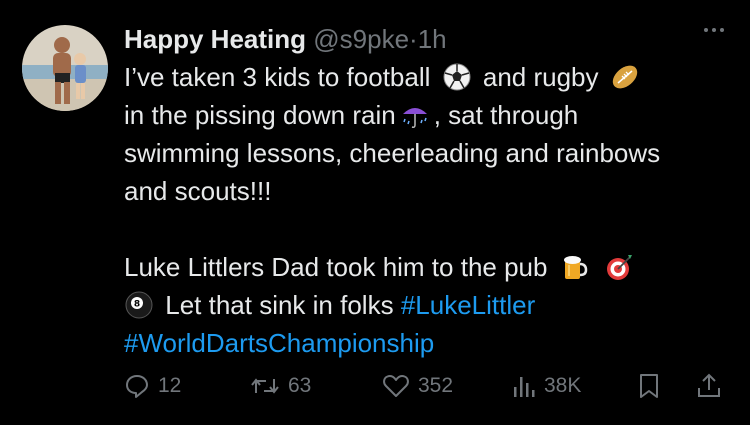  I want to click on reply-icon, so click(137, 386).